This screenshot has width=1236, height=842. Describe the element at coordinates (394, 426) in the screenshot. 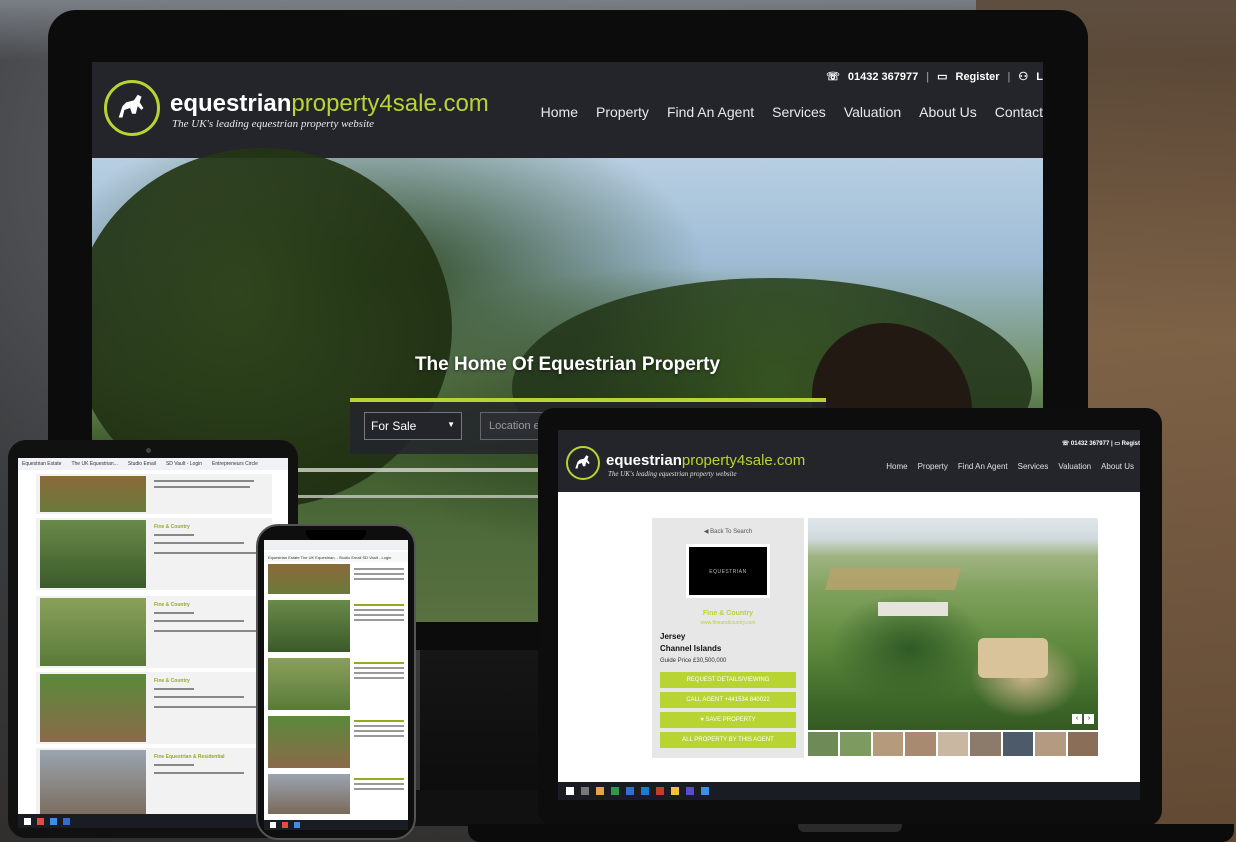

I see `listing-type-value: For Sale` at that location.